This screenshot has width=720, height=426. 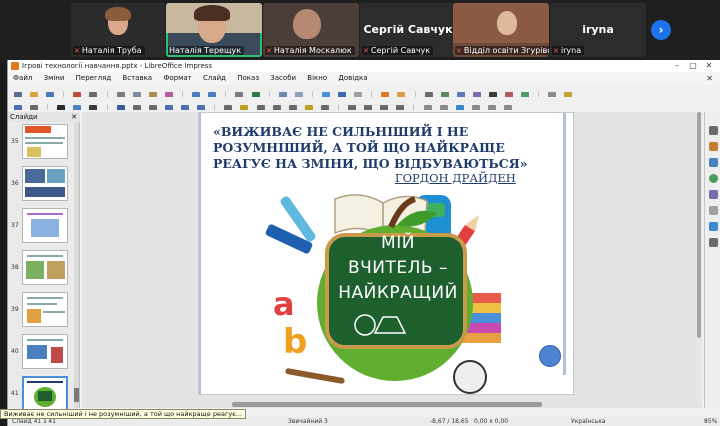 What do you see at coordinates (475, 107) in the screenshot?
I see `points-icon` at bounding box center [475, 107].